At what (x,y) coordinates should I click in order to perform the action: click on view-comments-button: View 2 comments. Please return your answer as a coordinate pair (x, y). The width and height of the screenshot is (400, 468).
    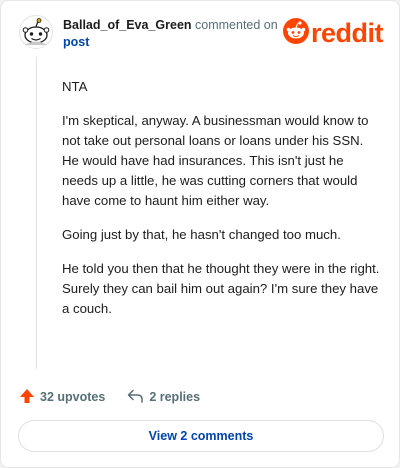
    Looking at the image, I should click on (201, 436).